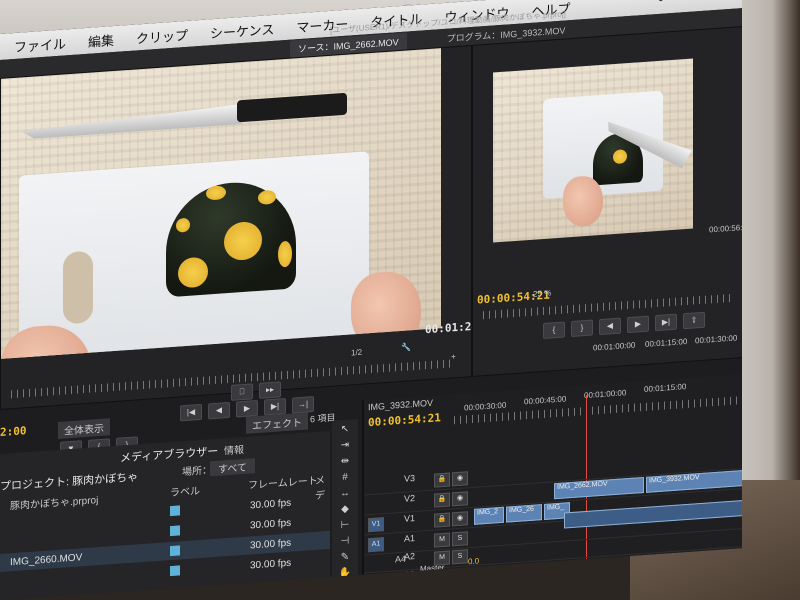 The width and height of the screenshot is (800, 600). What do you see at coordinates (666, 342) in the screenshot?
I see `program-ruler-label: 00:01:15:00` at bounding box center [666, 342].